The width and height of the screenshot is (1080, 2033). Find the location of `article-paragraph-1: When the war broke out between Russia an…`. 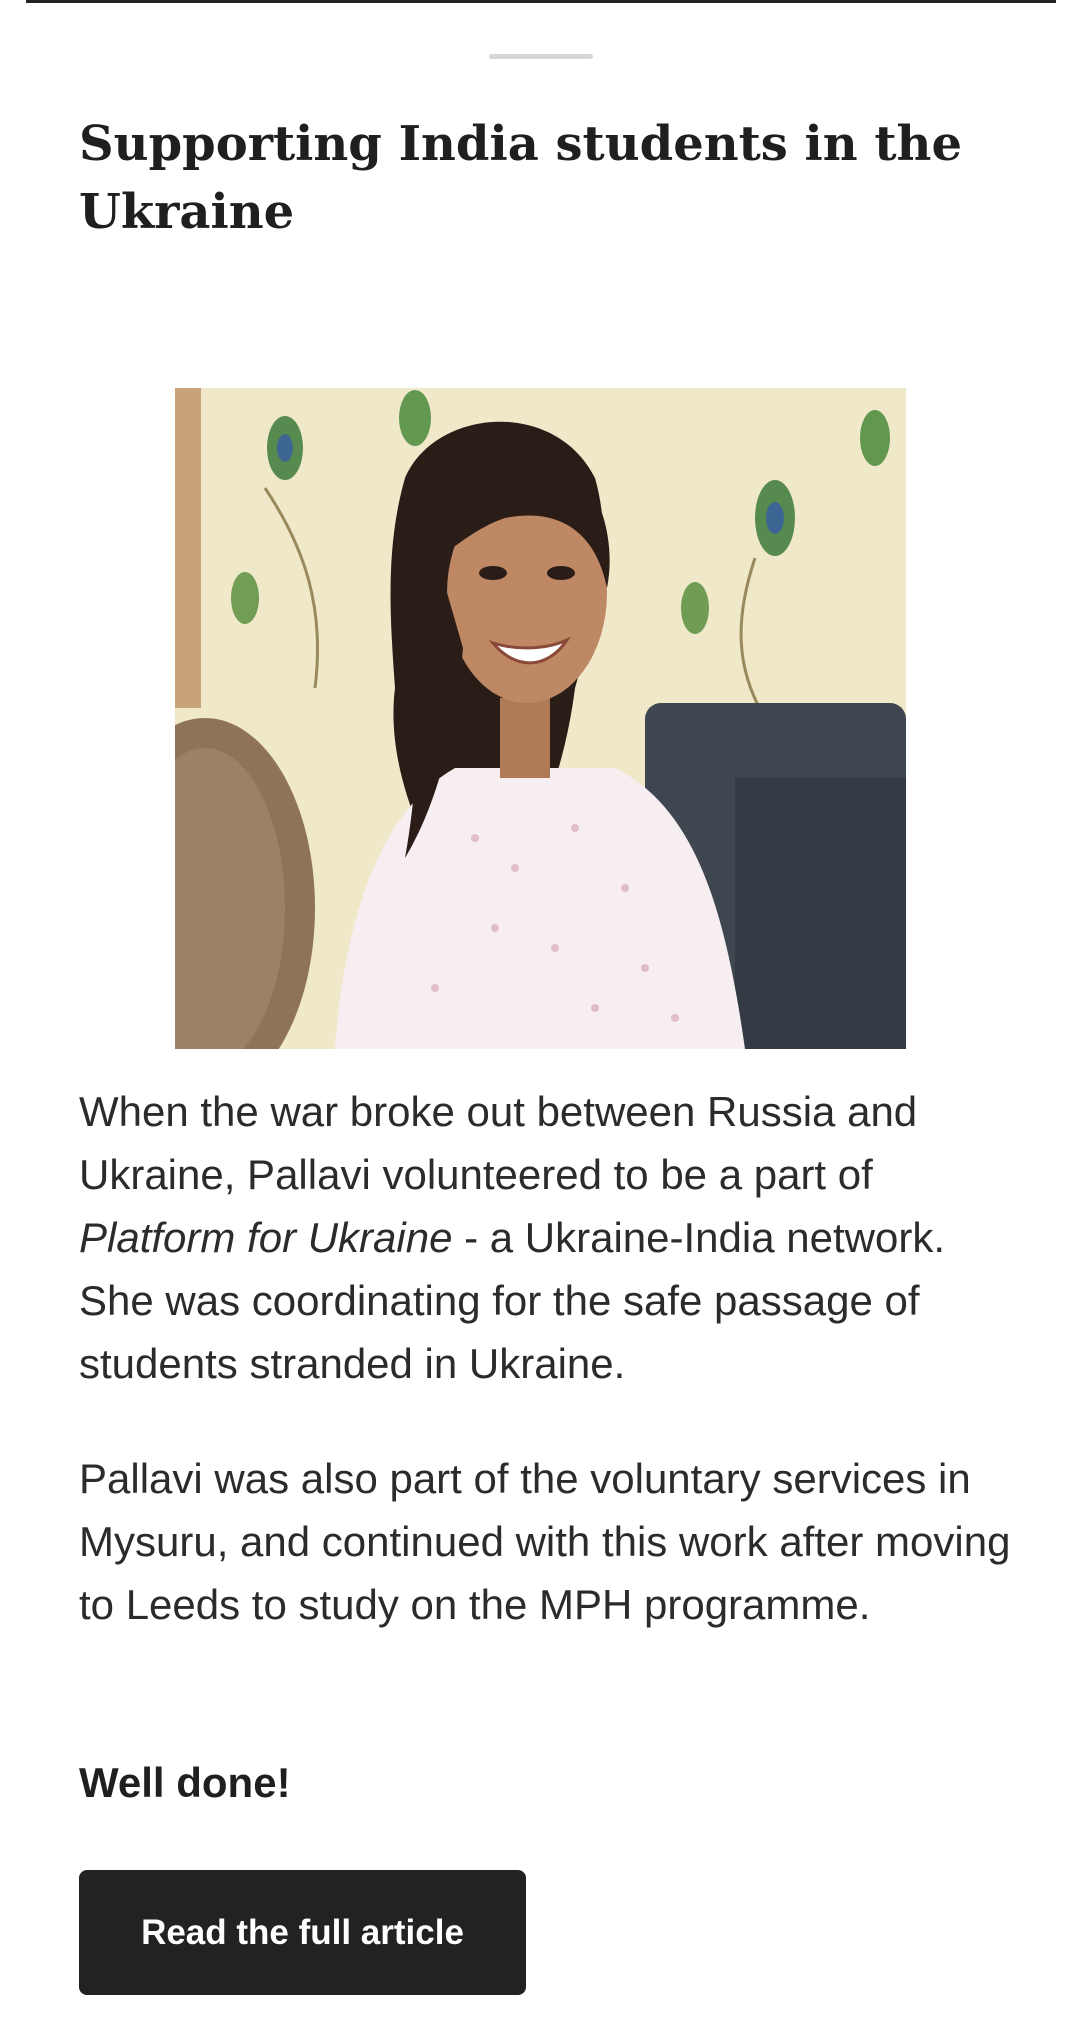

article-paragraph-1: When the war broke out between Russia an… is located at coordinates (549, 1237).